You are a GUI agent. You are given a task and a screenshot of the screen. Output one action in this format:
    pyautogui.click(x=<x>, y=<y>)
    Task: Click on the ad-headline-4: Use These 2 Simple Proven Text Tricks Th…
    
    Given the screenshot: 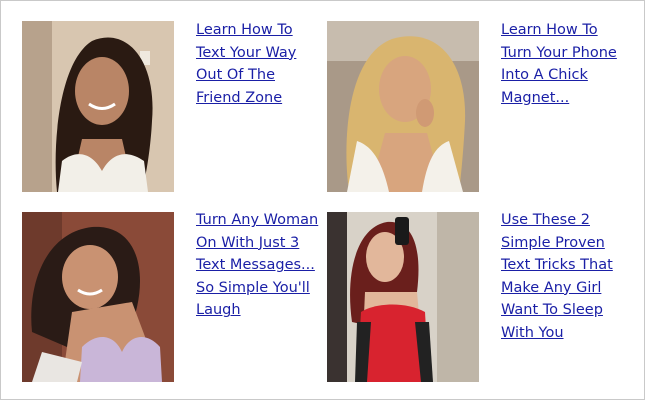 What is the action you would take?
    pyautogui.click(x=565, y=277)
    